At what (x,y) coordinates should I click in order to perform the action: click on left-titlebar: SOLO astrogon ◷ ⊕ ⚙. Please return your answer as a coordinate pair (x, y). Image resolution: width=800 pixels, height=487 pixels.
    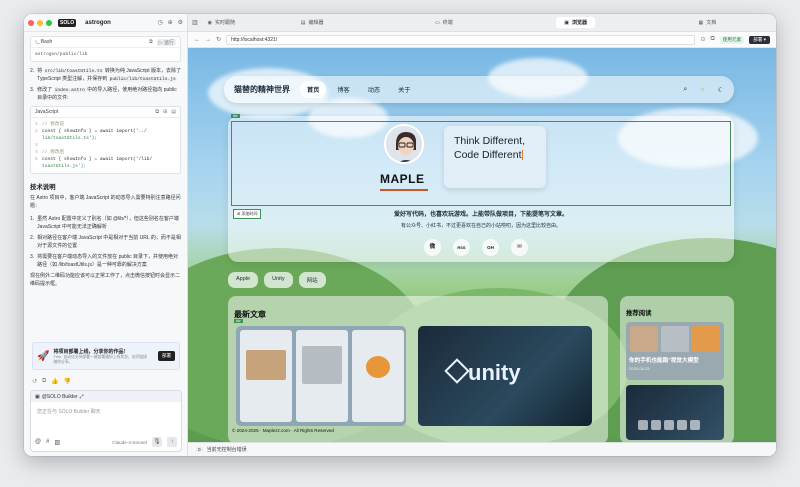
    Looking at the image, I should click on (105, 23).